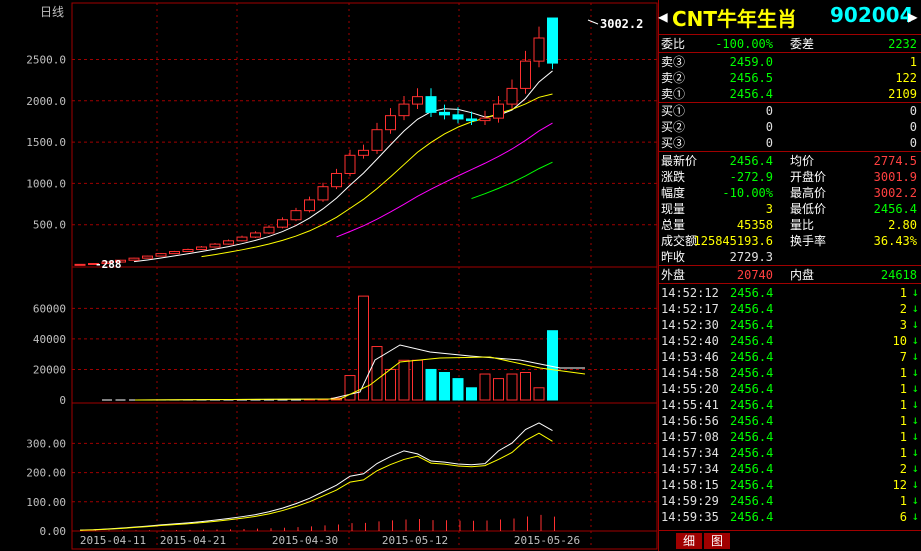  I want to click on sell-level-row: 卖① 2456.4 2109, so click(789, 94).